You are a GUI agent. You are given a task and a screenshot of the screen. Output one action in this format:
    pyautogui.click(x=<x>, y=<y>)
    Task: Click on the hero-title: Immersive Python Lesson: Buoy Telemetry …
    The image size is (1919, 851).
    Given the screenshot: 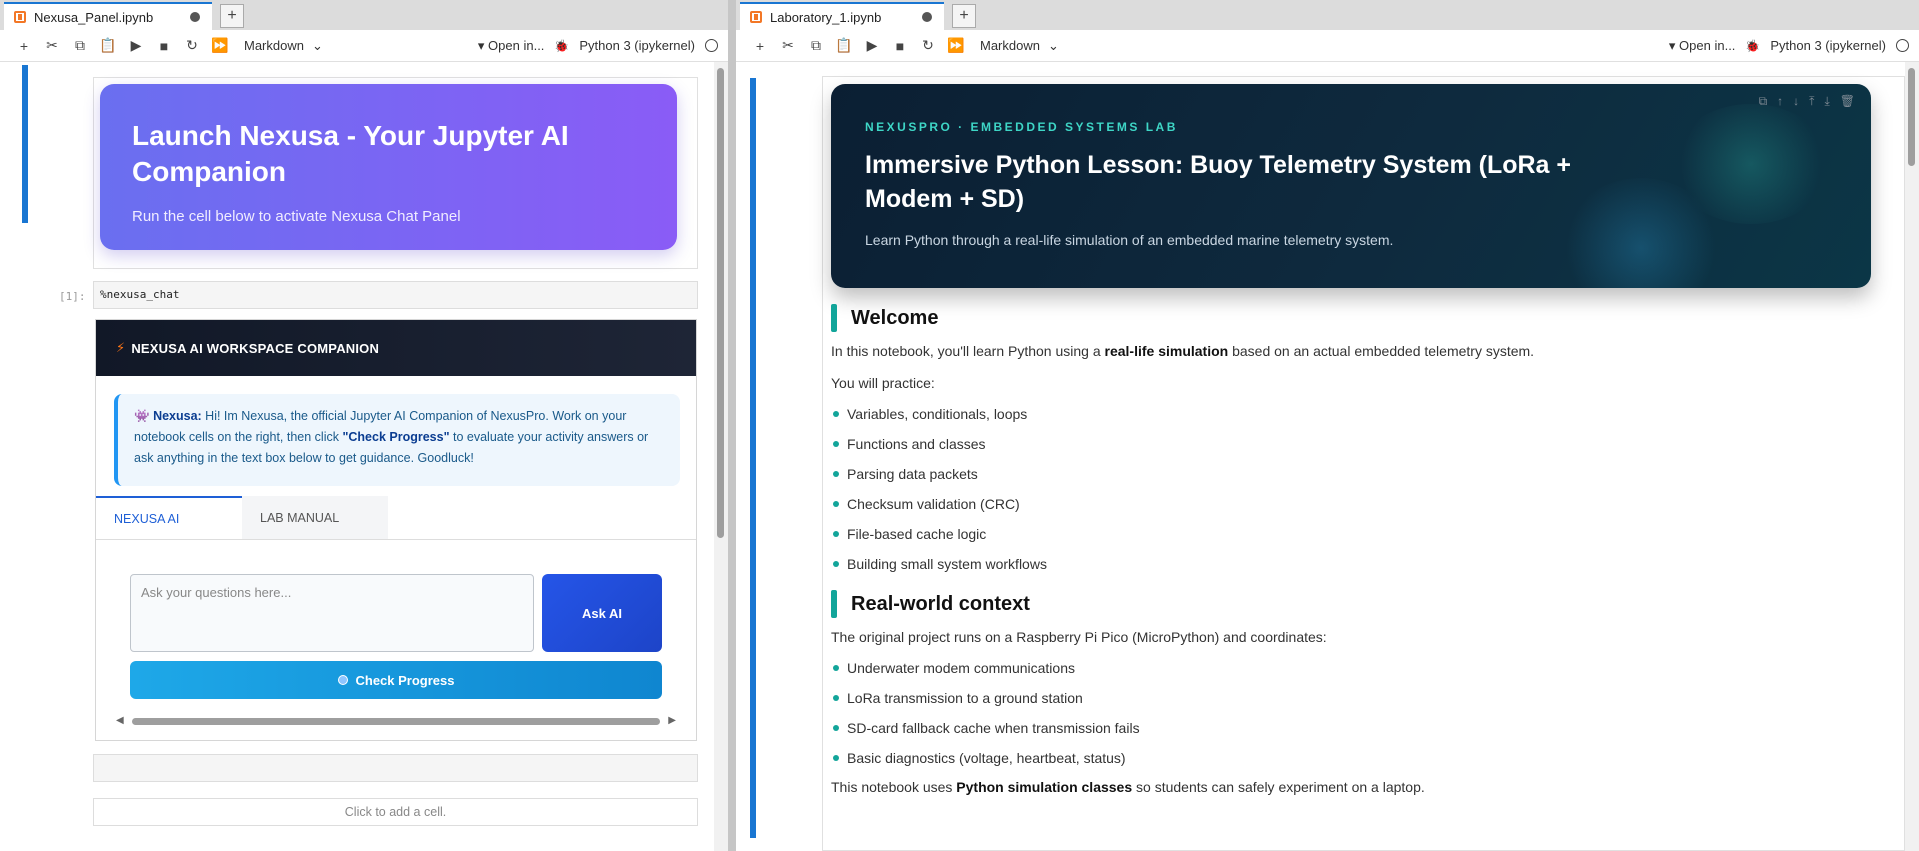 What is the action you would take?
    pyautogui.click(x=1218, y=182)
    